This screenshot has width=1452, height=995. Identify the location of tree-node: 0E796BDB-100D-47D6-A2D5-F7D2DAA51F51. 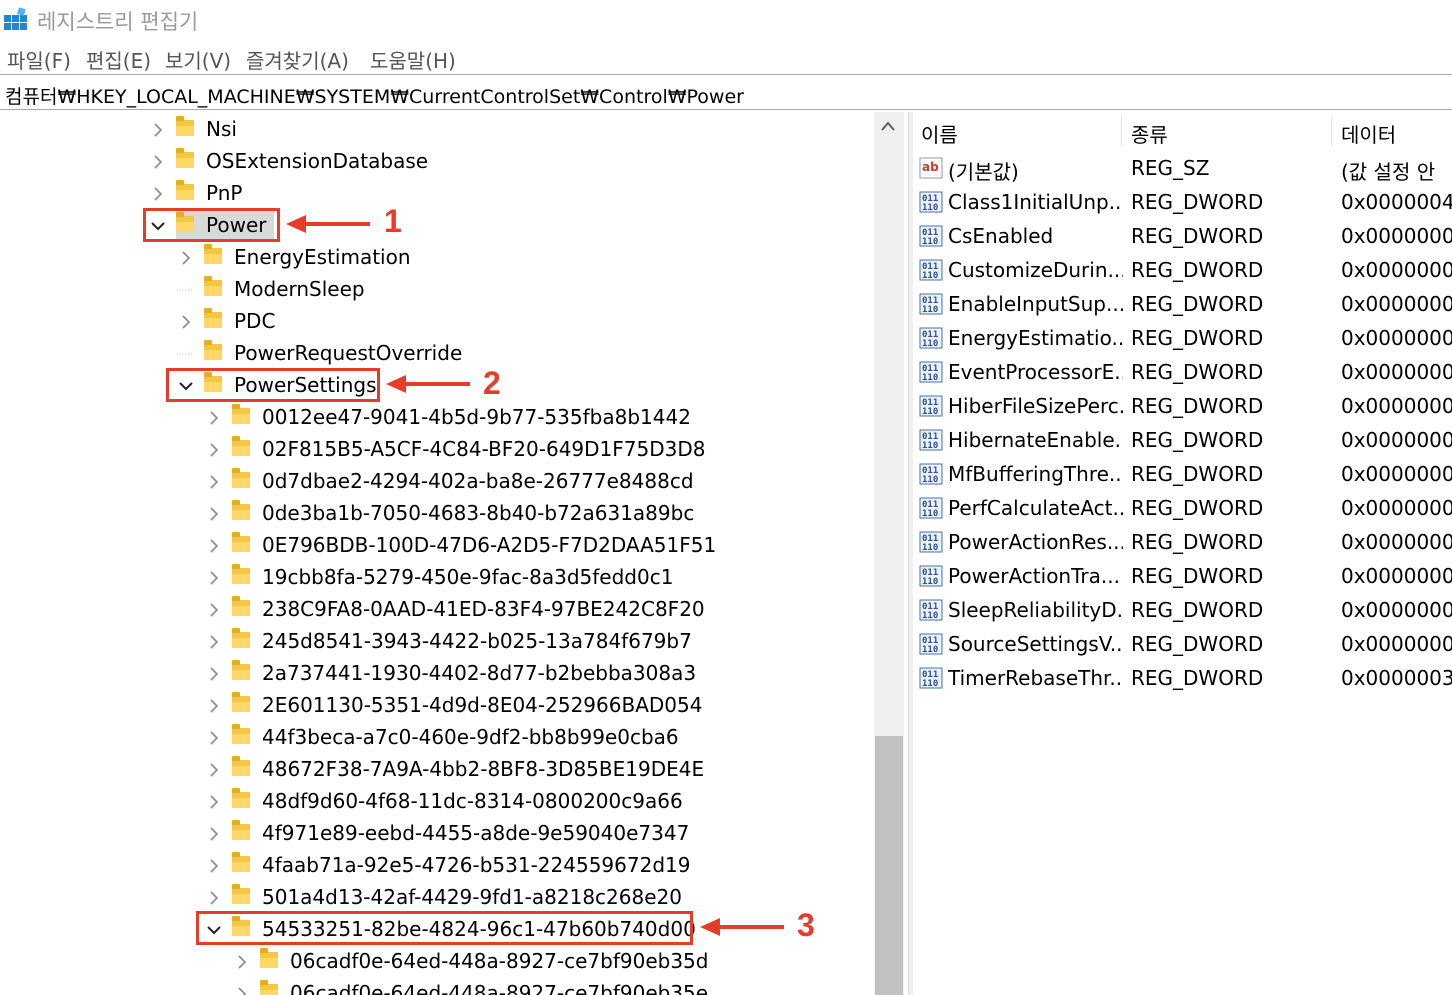
(437, 546).